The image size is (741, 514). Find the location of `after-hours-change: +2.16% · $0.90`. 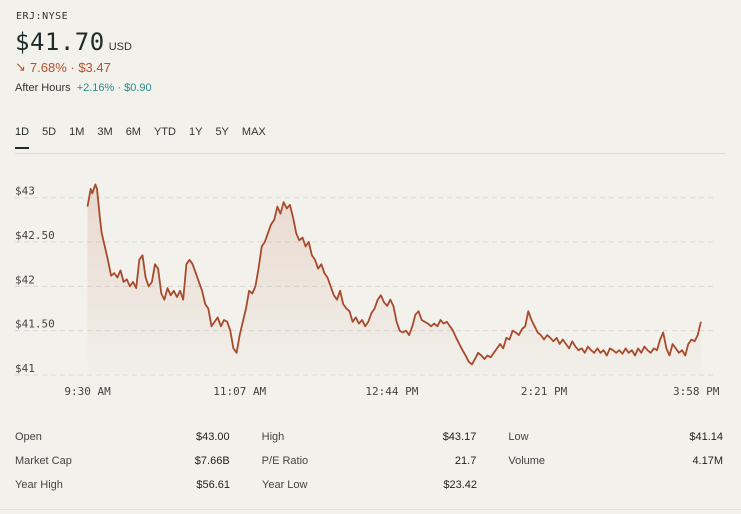

after-hours-change: +2.16% · $0.90 is located at coordinates (114, 88).